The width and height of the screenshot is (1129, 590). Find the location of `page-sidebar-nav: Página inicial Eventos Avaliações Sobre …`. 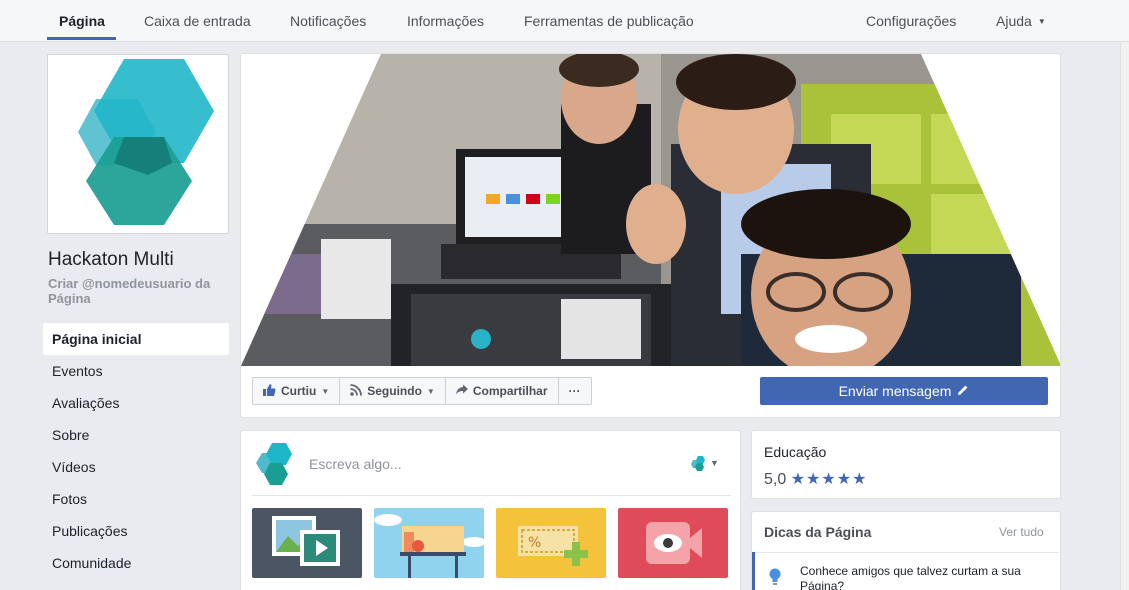

page-sidebar-nav: Página inicial Eventos Avaliações Sobre … is located at coordinates (136, 451).